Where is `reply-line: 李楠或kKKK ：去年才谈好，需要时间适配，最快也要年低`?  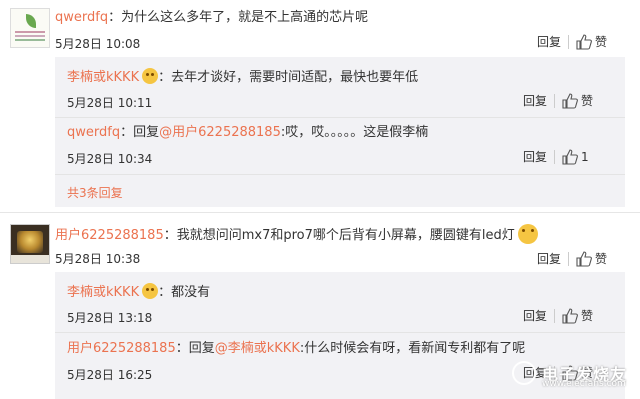 reply-line: 李楠或kKKK ：去年才谈好，需要时间适配，最快也要年低 is located at coordinates (243, 76).